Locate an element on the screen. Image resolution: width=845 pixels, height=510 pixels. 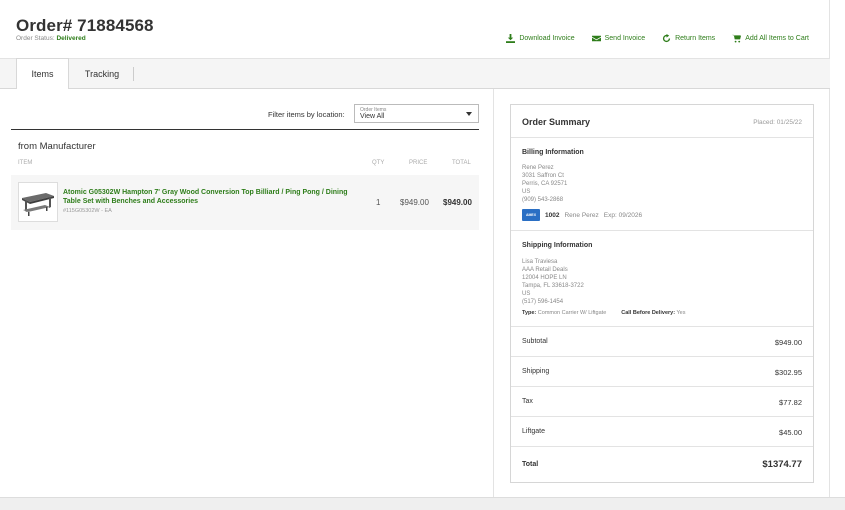
credit-card-icon: AMEX is located at coordinates (531, 215).